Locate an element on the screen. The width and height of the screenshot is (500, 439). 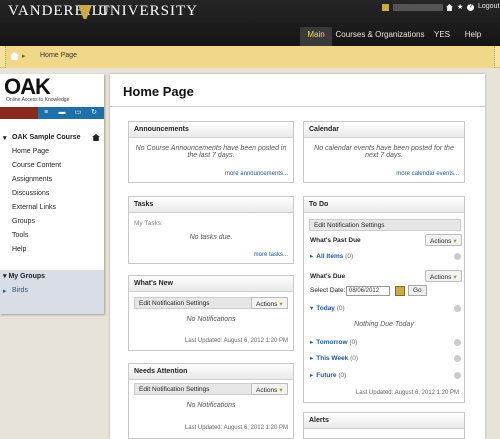
todo-all-items: ▸ All Items (0) is located at coordinates (385, 256).